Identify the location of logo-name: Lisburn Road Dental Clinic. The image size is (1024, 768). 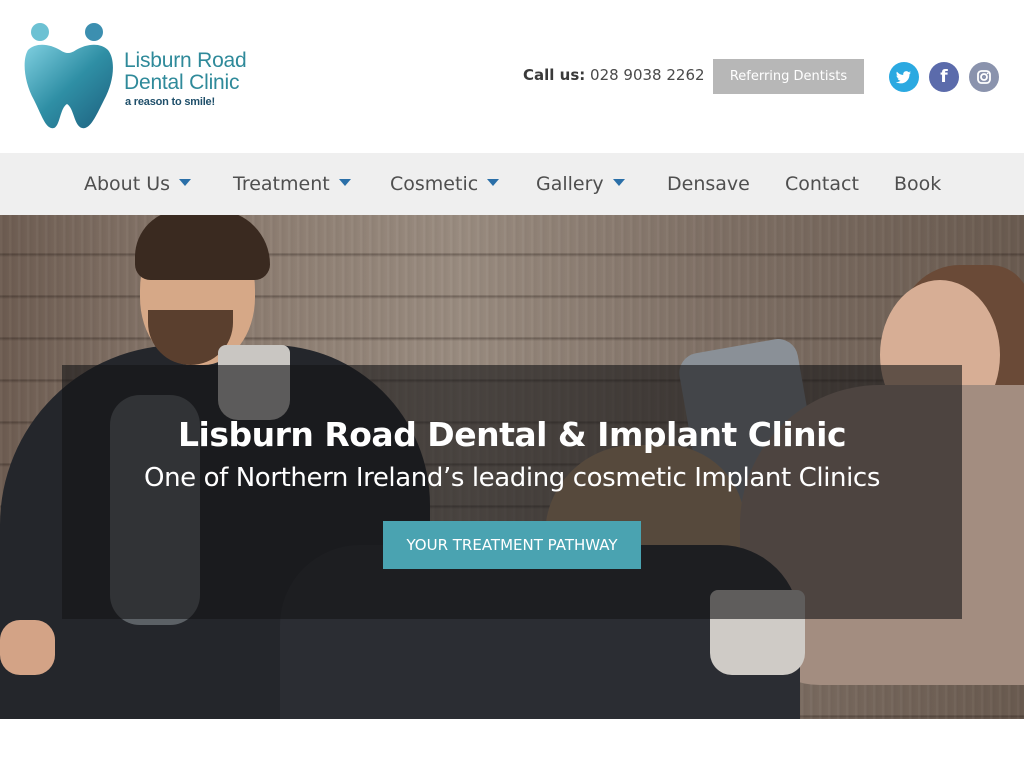
(185, 72).